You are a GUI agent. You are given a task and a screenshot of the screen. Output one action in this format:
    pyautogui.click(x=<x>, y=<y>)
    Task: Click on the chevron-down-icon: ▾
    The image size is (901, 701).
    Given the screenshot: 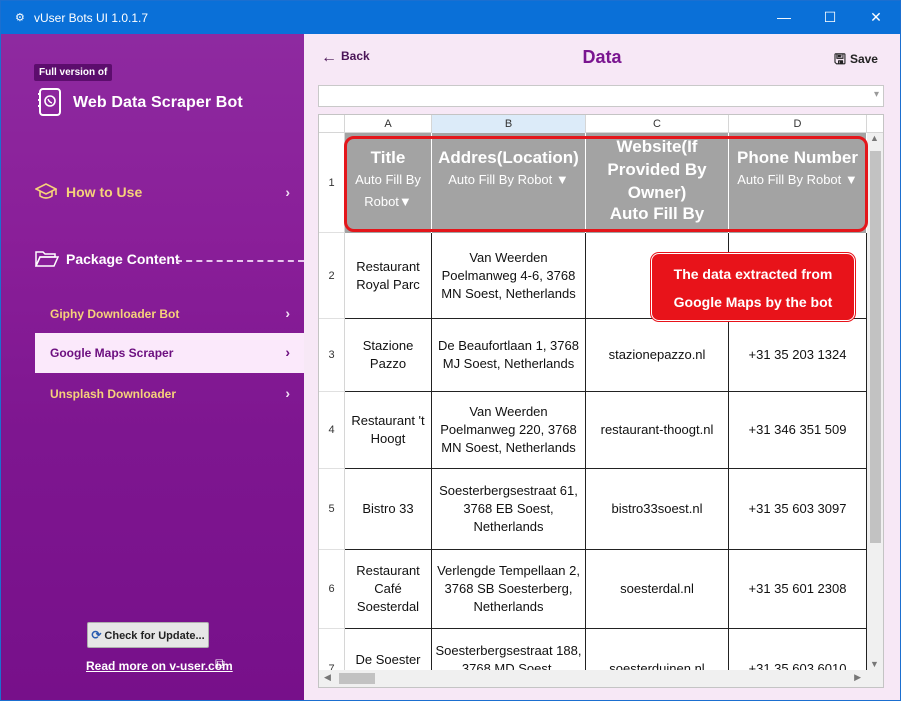 What is the action you would take?
    pyautogui.click(x=876, y=94)
    